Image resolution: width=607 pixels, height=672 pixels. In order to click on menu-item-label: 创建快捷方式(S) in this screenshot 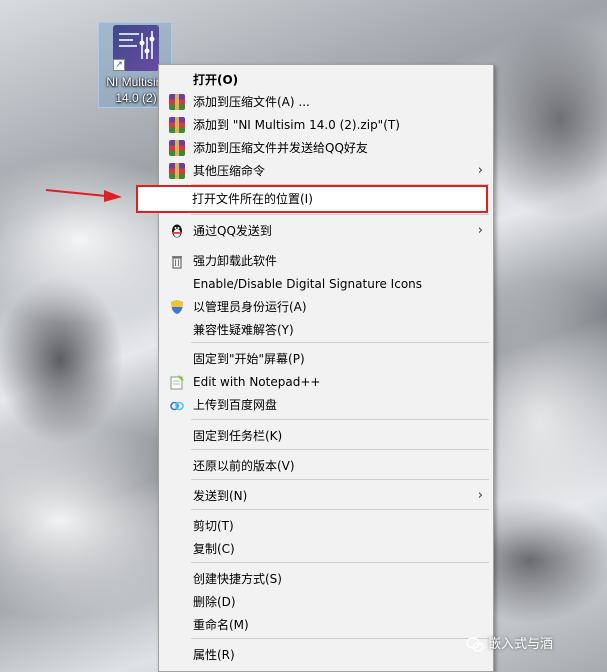, I will do `click(237, 579)`.